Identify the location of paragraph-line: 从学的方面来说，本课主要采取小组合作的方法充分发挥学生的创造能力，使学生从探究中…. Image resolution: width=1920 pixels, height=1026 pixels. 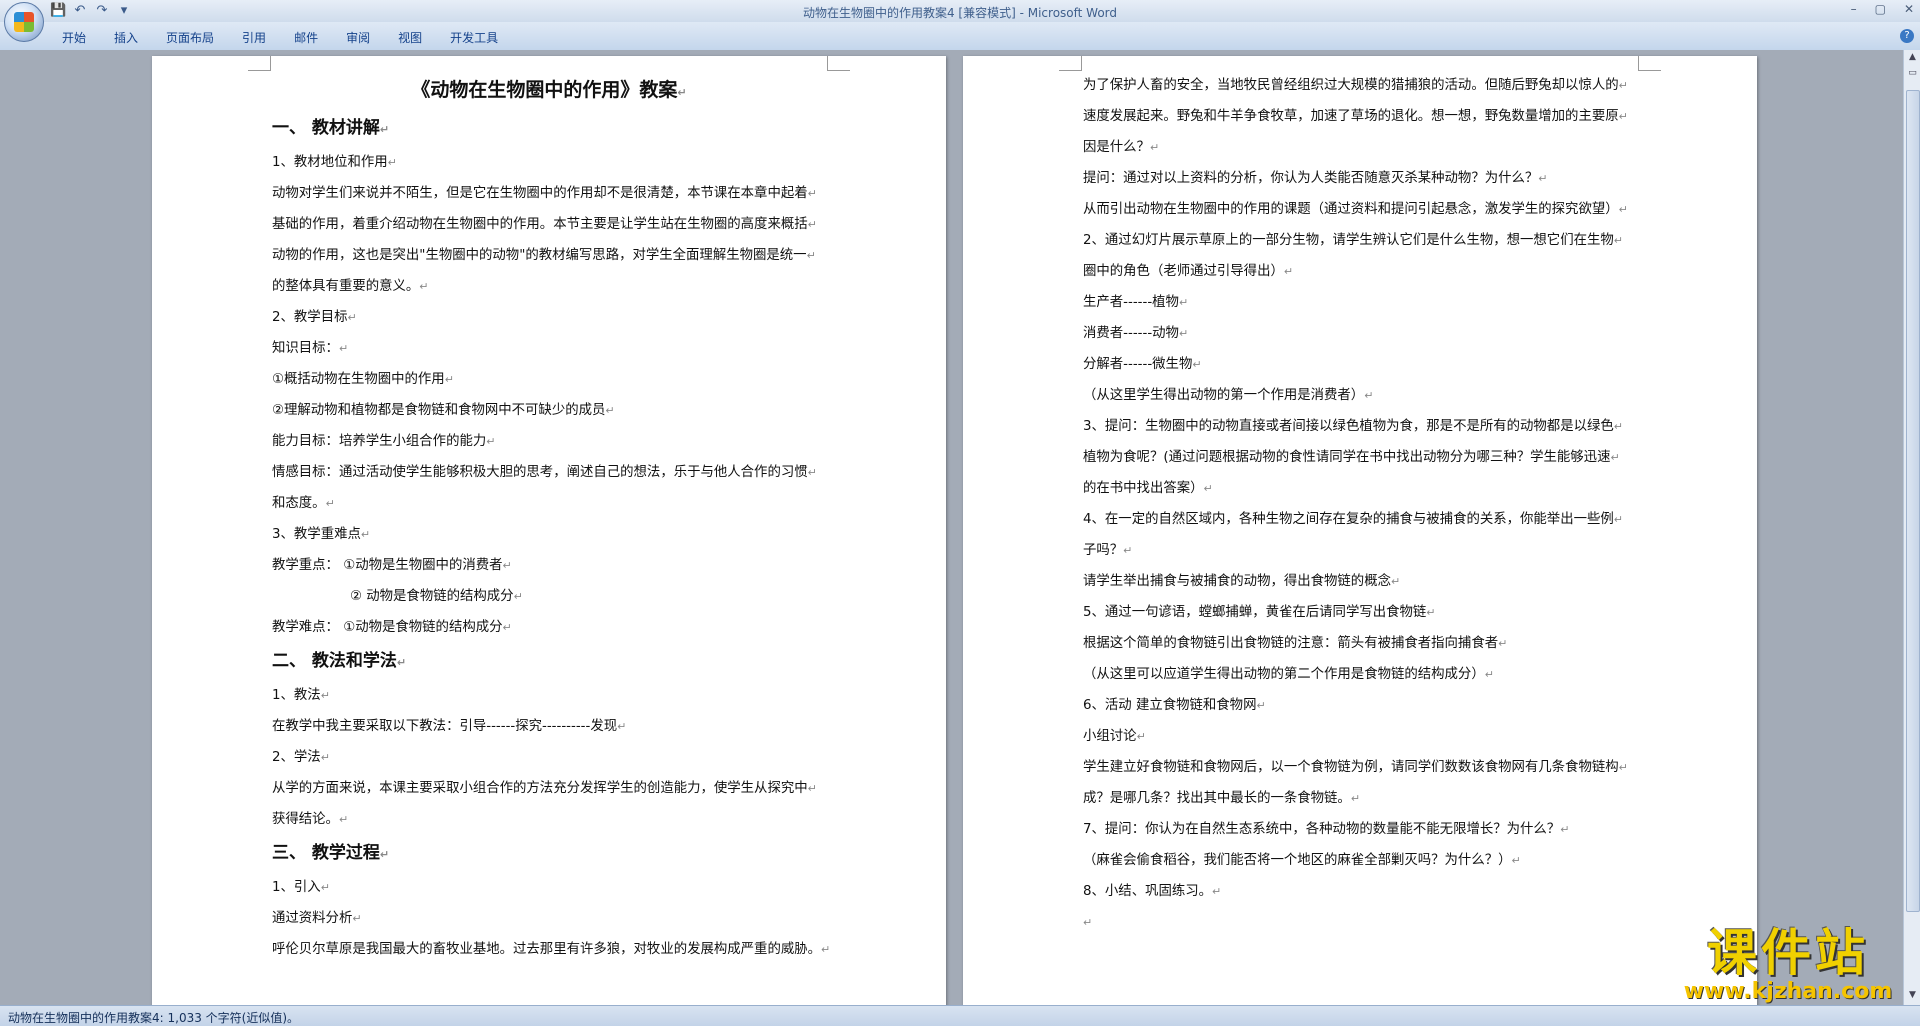
(549, 788).